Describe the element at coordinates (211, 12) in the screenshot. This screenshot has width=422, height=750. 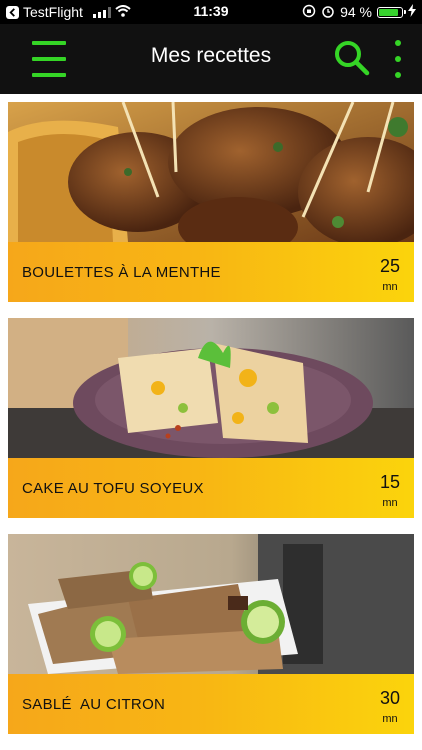
I see `status-bar: TestFlight 11:39 94 %` at that location.